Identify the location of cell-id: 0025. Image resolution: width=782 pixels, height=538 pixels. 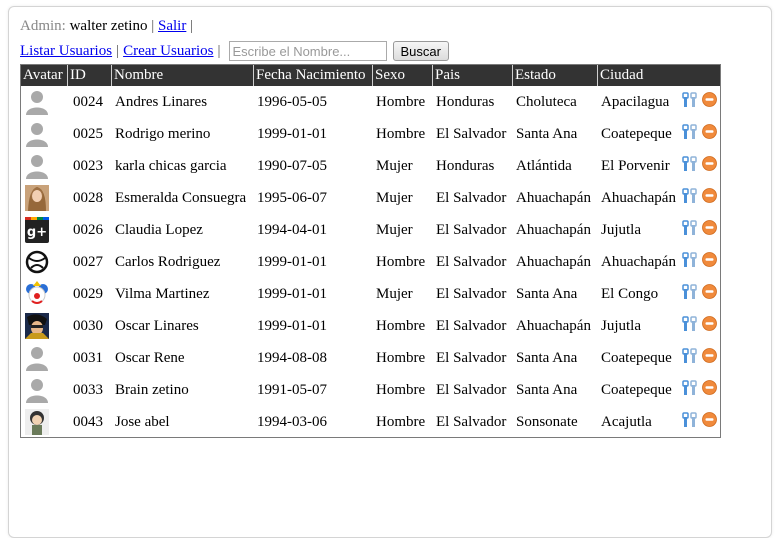
(88, 133).